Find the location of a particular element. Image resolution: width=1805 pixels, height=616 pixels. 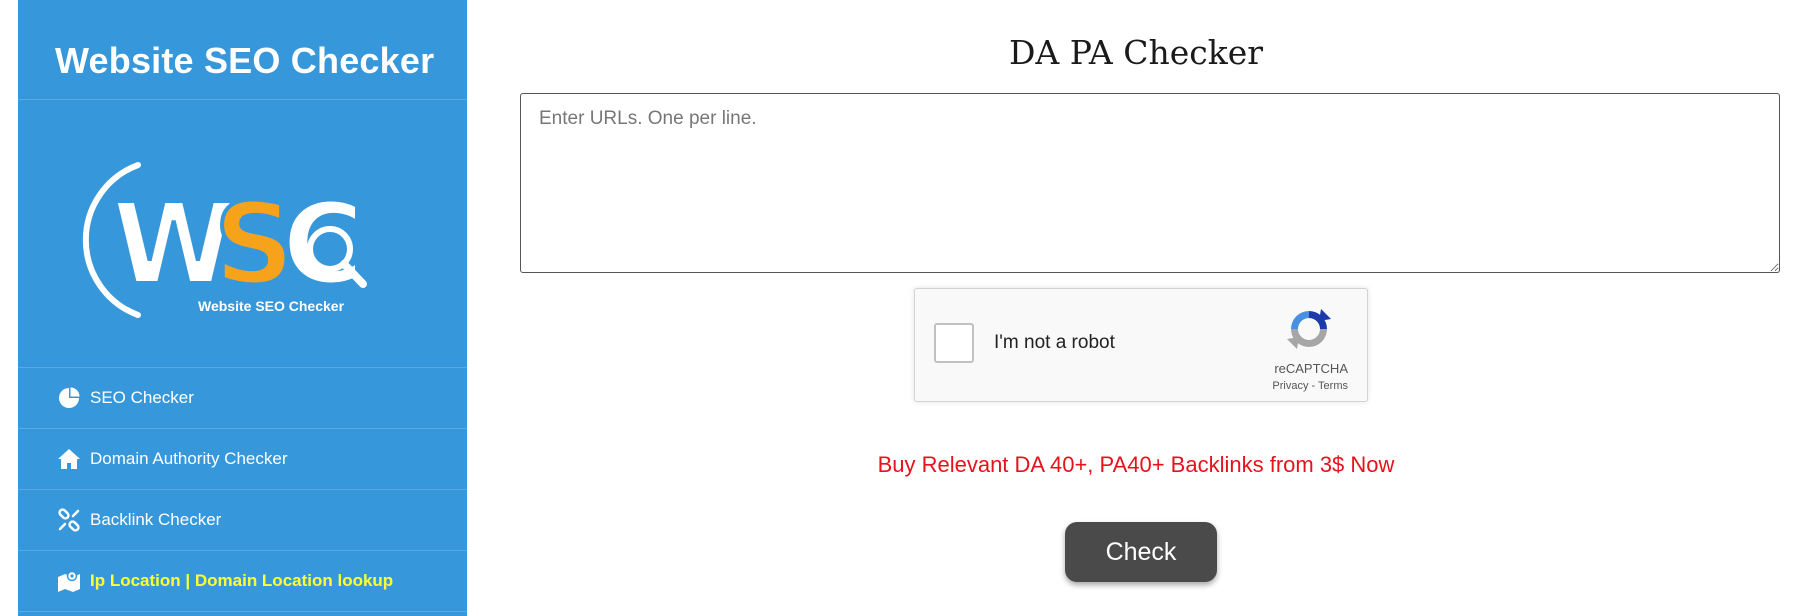

logo-area: W S C Website SEO Checker is located at coordinates (242, 234).